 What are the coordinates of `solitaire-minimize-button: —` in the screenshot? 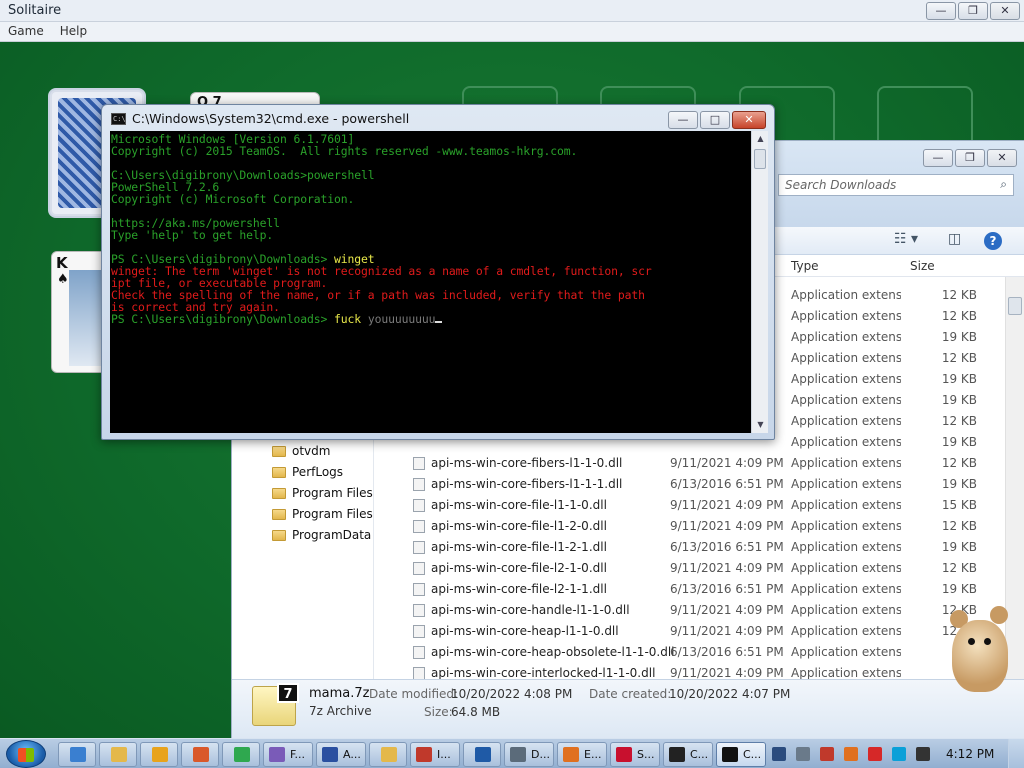 It's located at (941, 11).